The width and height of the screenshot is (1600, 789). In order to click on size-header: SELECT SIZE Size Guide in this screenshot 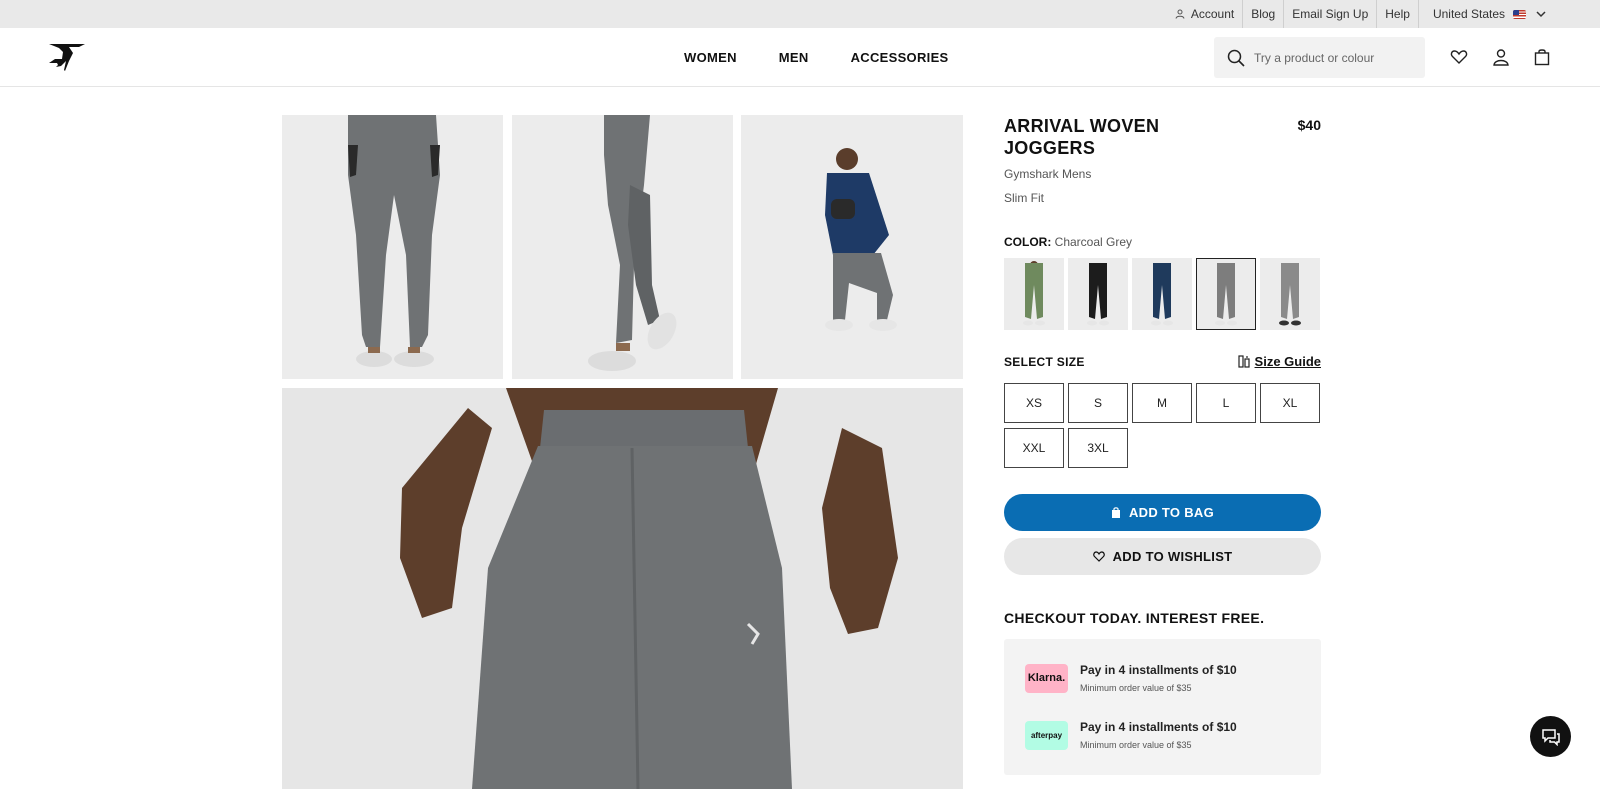, I will do `click(1162, 361)`.